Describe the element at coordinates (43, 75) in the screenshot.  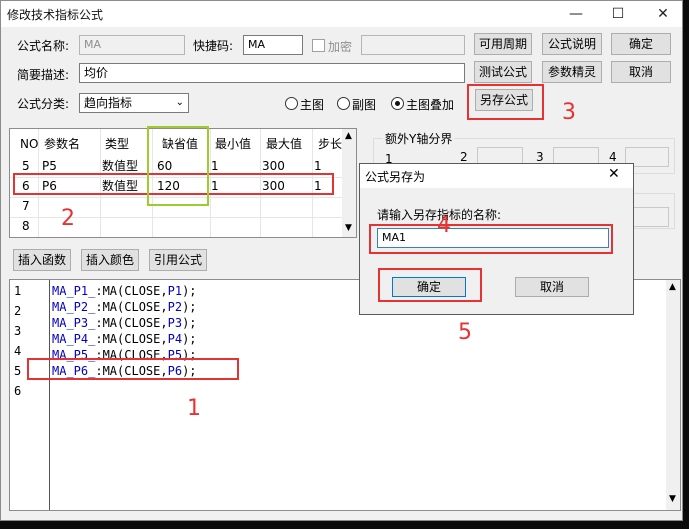
I see `description-label: 简要描述:` at that location.